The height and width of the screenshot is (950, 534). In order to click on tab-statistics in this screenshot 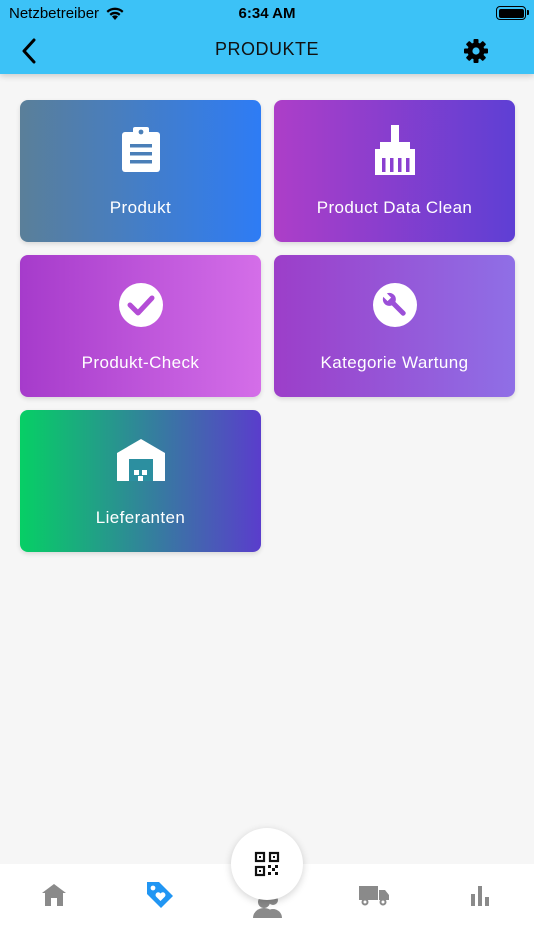, I will do `click(480, 909)`.